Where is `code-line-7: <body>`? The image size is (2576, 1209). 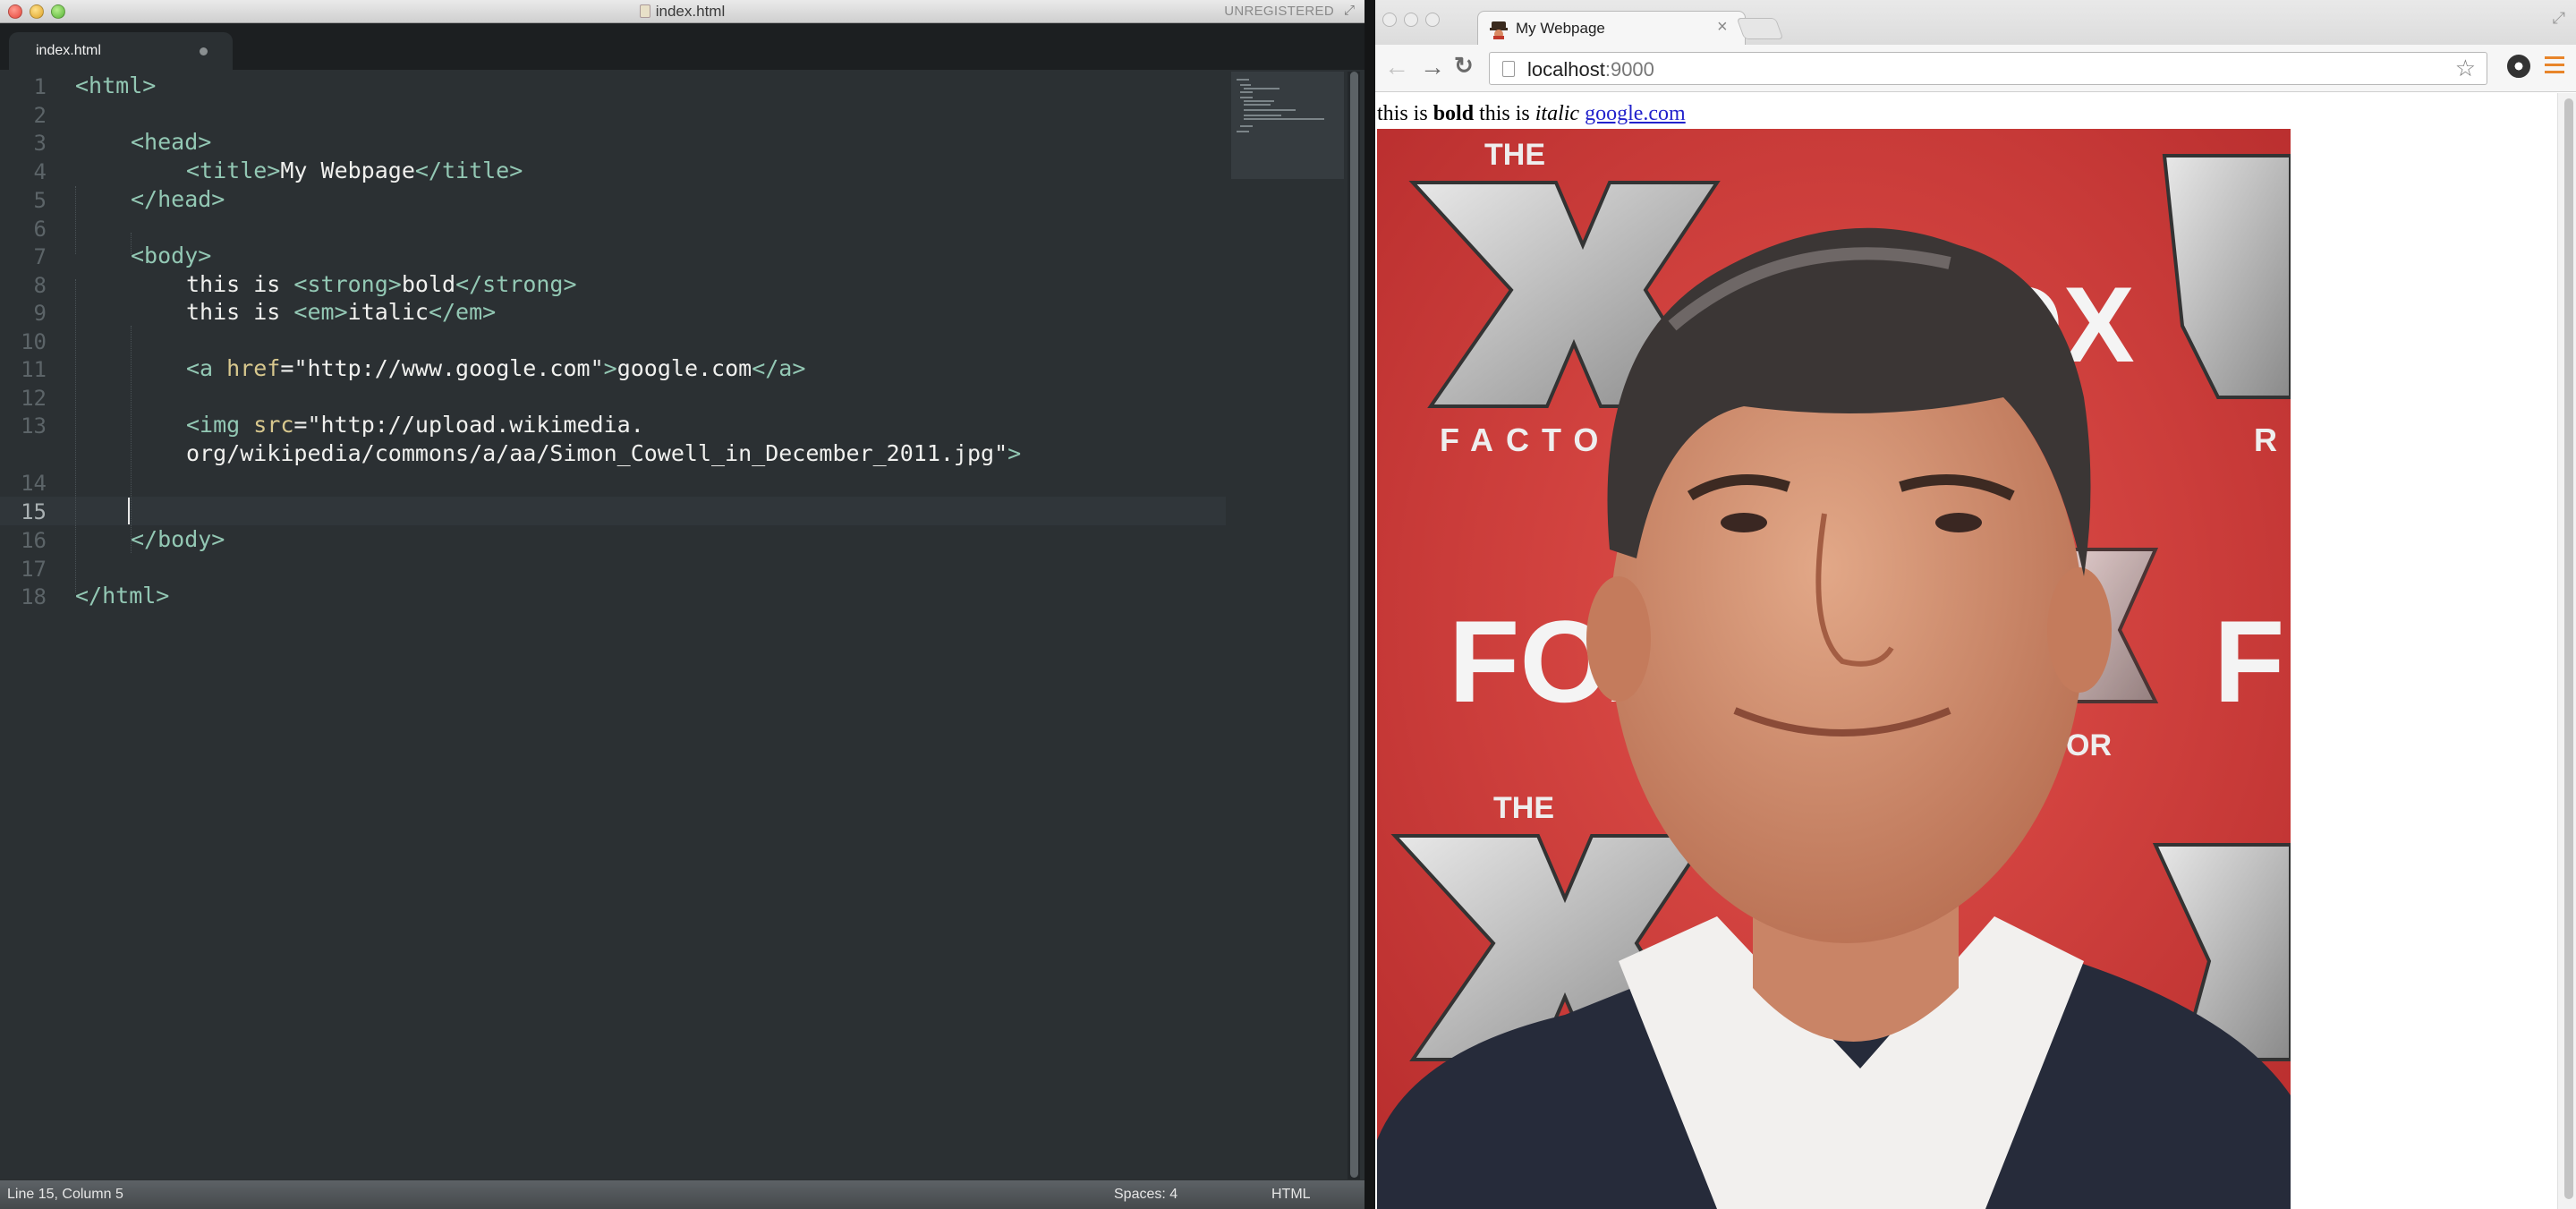 code-line-7: <body> is located at coordinates (171, 256).